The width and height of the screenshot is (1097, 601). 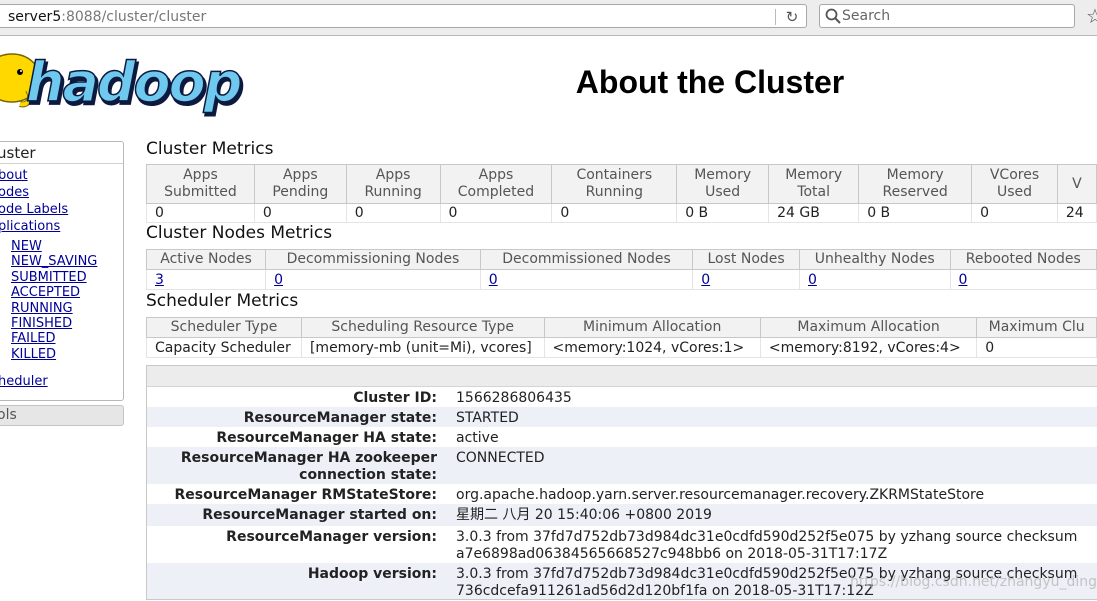 I want to click on info-value: 星期二 八月 20 15:40:06 +0800 2019, so click(x=584, y=515).